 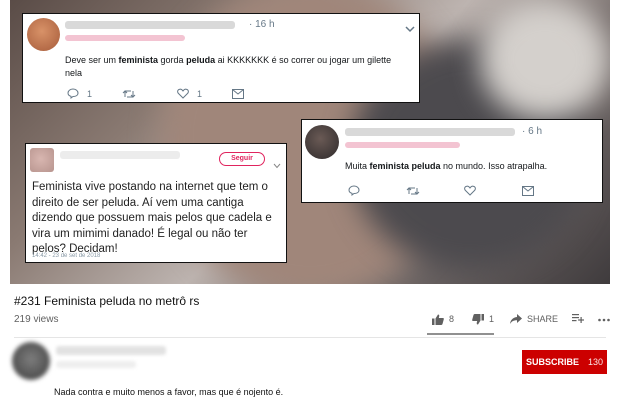 I want to click on subscribe-button: SUBSCRIBE 130, so click(x=564, y=362).